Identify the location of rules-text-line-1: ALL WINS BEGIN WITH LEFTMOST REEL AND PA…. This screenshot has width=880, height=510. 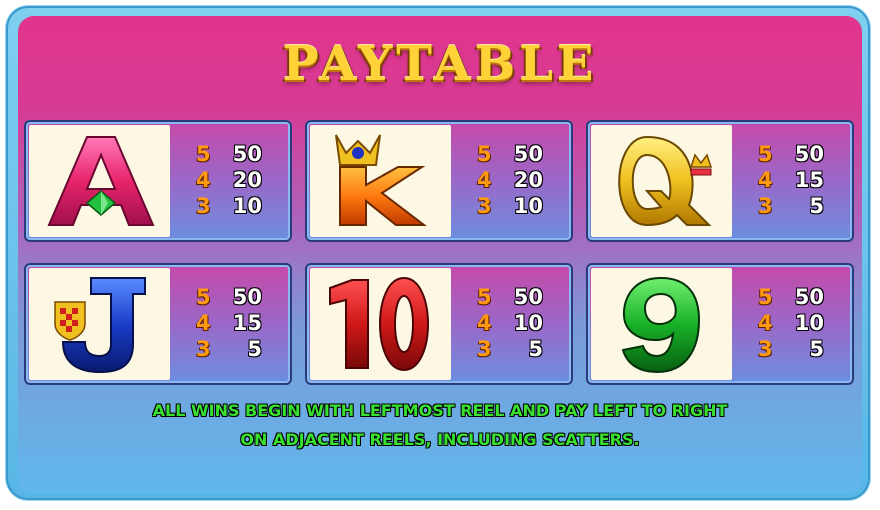
(440, 410).